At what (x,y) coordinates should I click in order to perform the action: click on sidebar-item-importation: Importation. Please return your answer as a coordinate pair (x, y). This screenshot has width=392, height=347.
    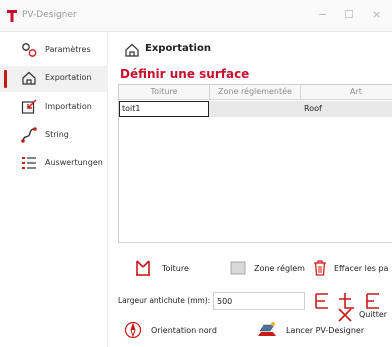
    Looking at the image, I should click on (54, 108).